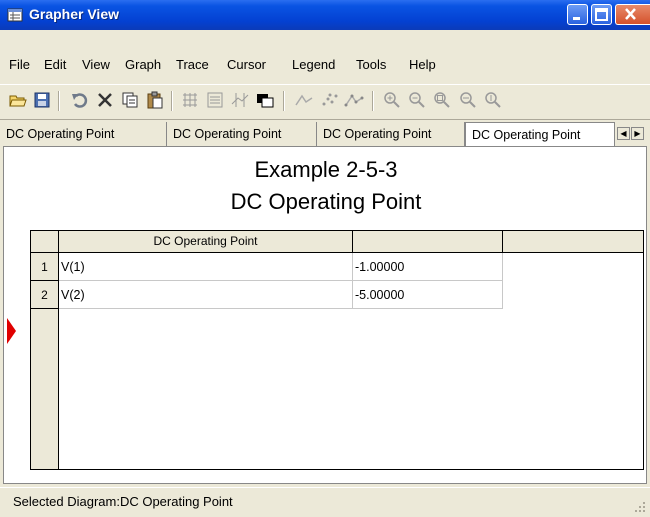  What do you see at coordinates (45, 242) in the screenshot?
I see `table-corner-header` at bounding box center [45, 242].